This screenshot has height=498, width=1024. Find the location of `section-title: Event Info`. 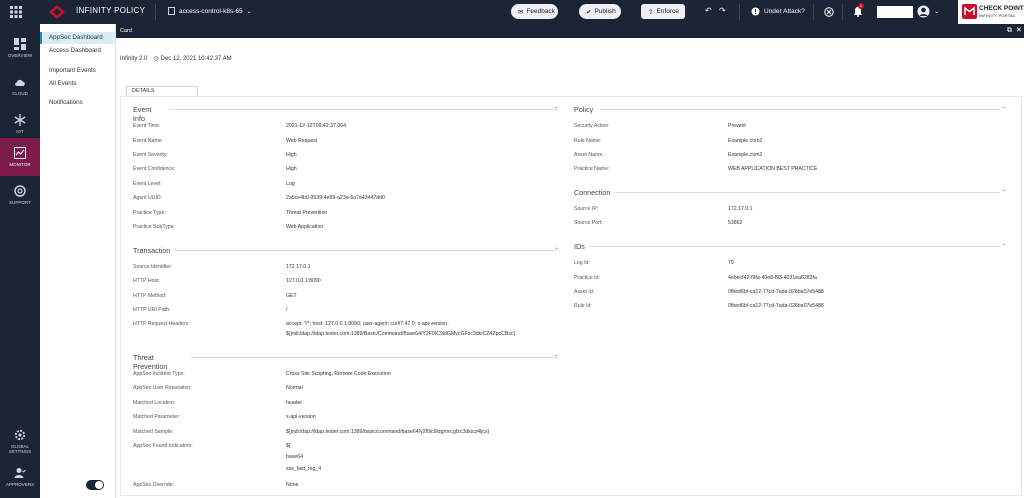

section-title: Event Info is located at coordinates (142, 114).